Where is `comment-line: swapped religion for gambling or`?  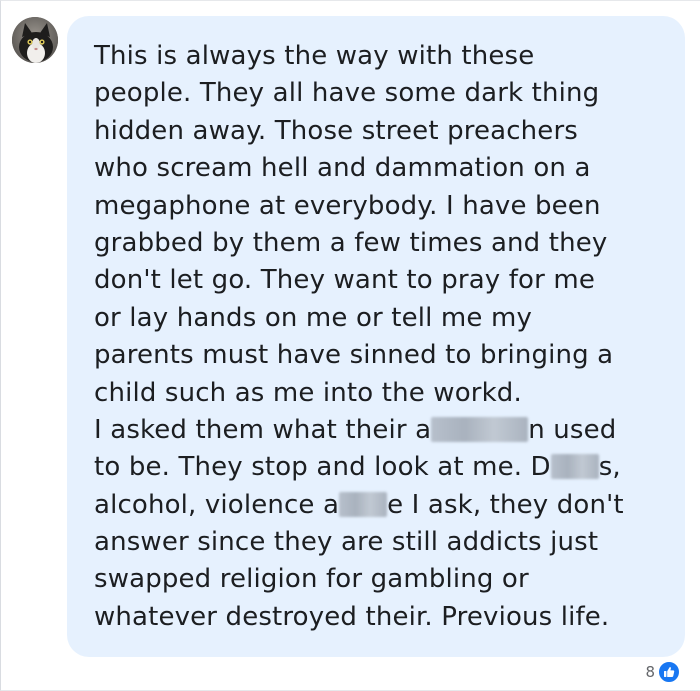
comment-line: swapped religion for gambling or is located at coordinates (379, 579).